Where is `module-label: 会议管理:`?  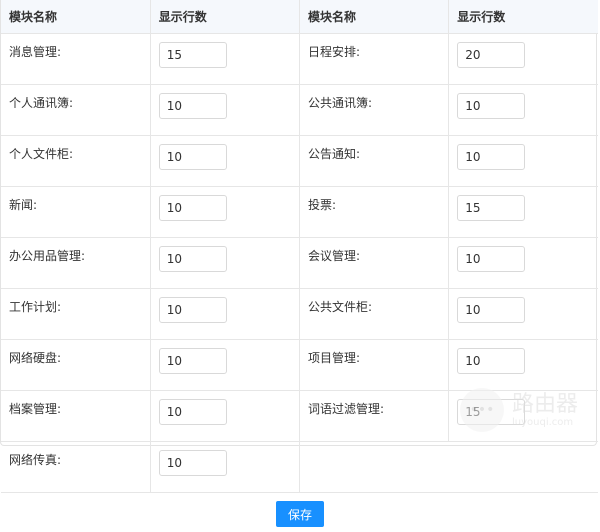 module-label: 会议管理: is located at coordinates (374, 263).